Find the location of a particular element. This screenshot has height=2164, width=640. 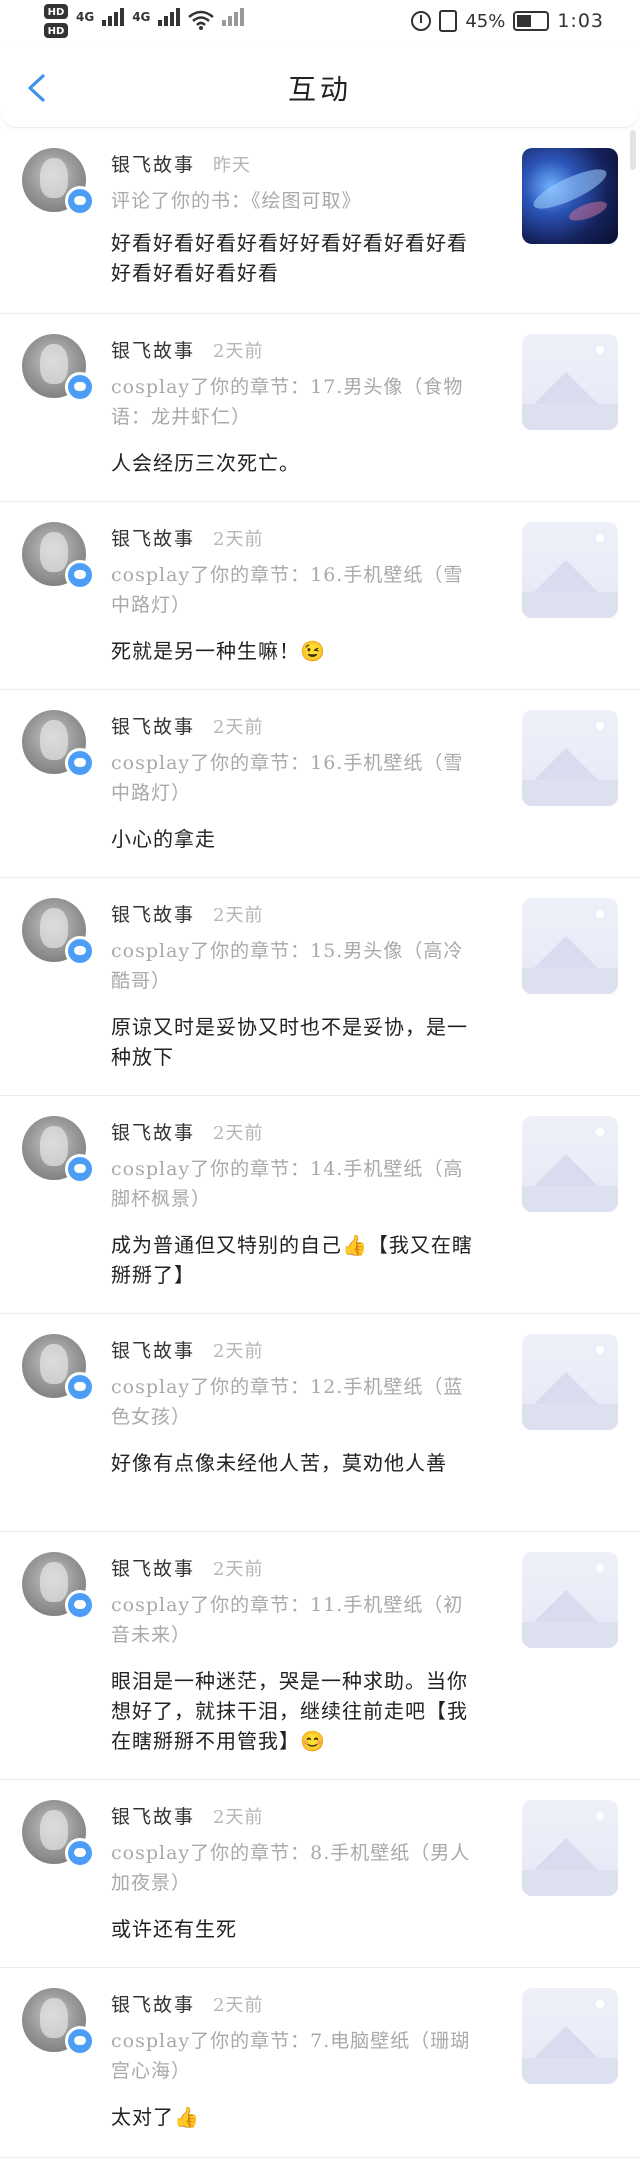

battery-icon is located at coordinates (531, 21).